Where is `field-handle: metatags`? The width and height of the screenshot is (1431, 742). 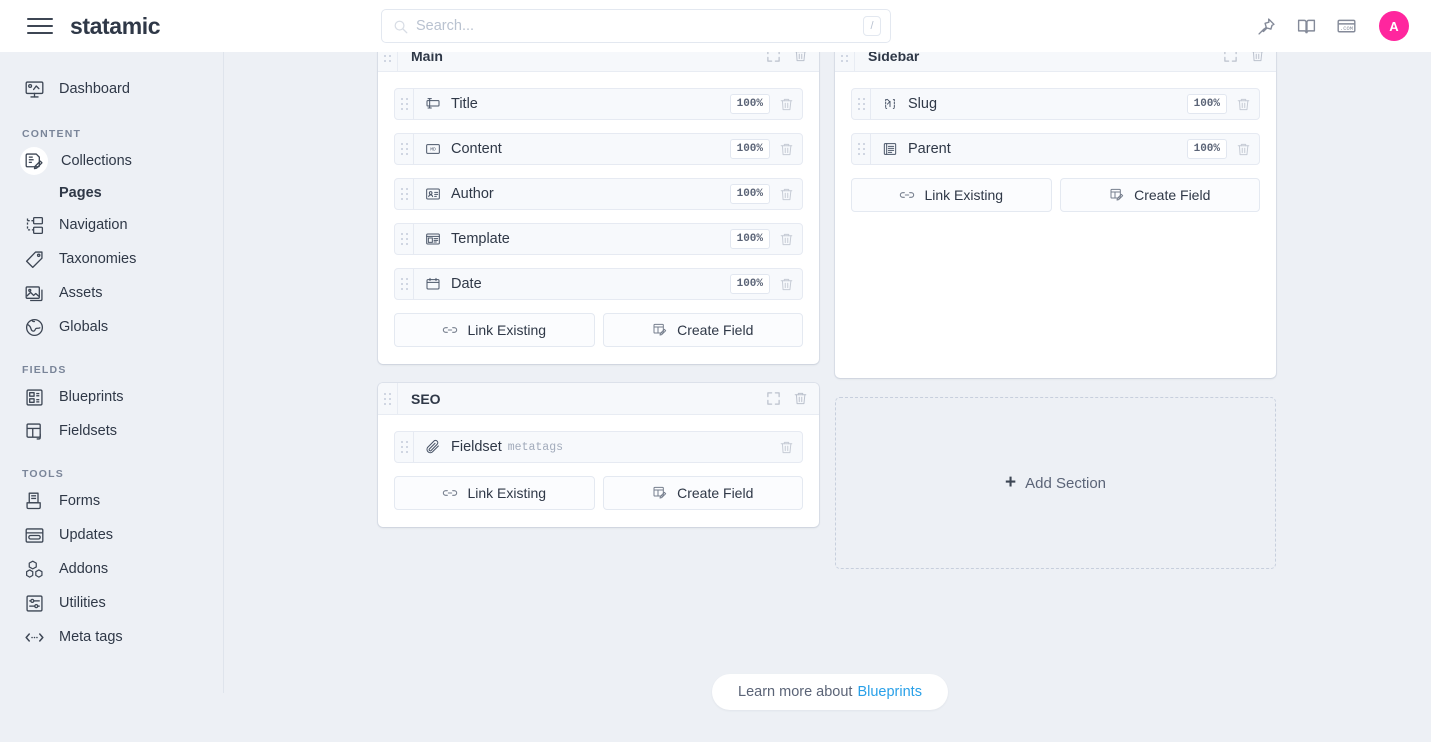
field-handle: metatags is located at coordinates (535, 447).